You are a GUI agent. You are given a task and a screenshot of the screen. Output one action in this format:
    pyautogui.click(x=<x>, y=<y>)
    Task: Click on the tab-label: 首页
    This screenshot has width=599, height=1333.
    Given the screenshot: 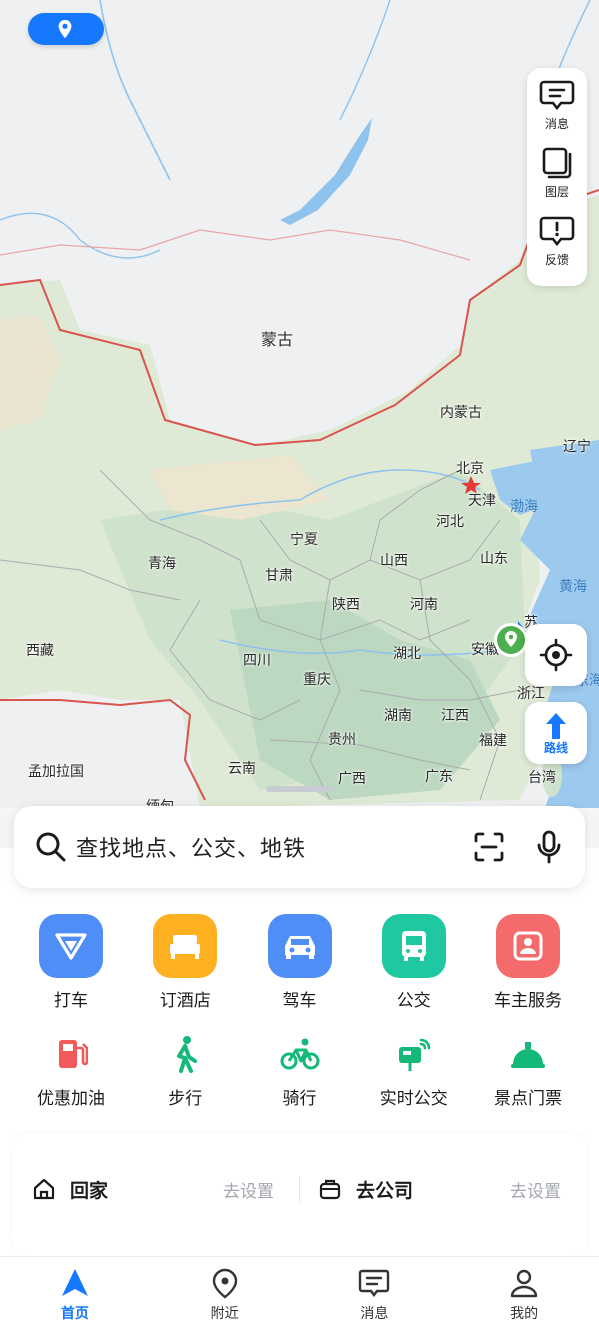 What is the action you would take?
    pyautogui.click(x=74, y=1314)
    